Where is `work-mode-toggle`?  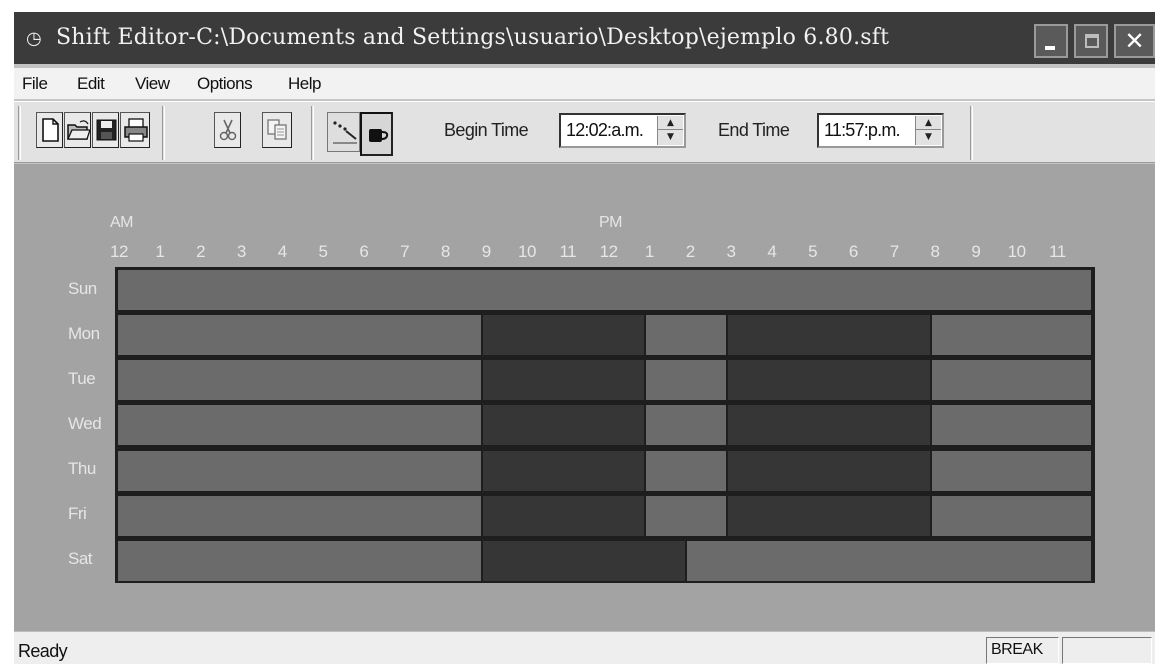
work-mode-toggle is located at coordinates (343, 132).